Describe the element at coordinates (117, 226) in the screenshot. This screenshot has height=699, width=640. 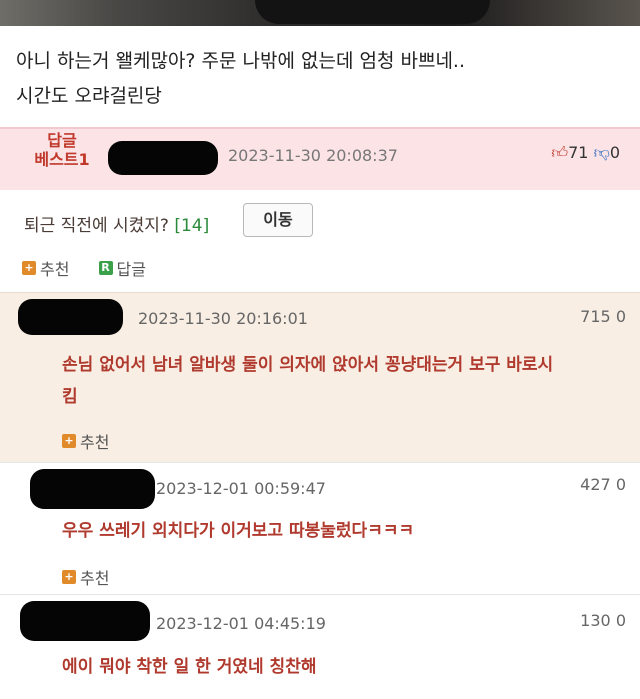
I see `best-reply-text: 퇴근 직전에 시켰지? [14]` at that location.